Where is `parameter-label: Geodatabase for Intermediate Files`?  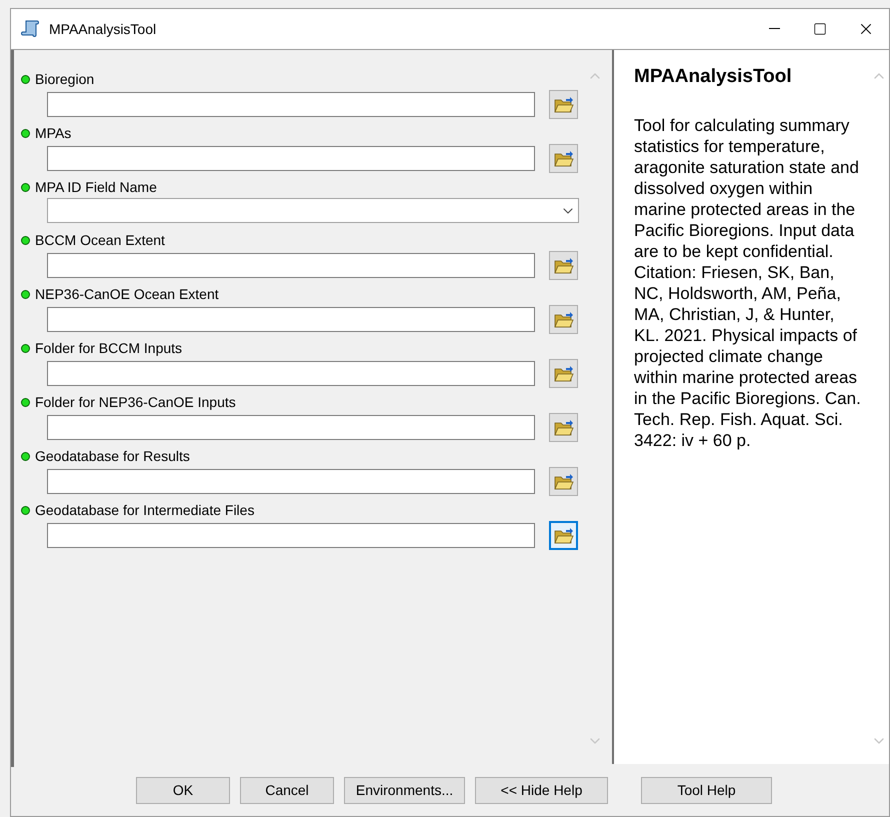
parameter-label: Geodatabase for Intermediate Files is located at coordinates (144, 510).